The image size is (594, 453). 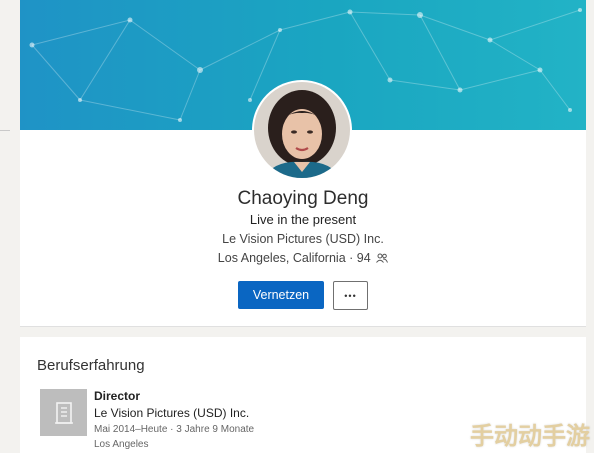 I want to click on avatar, so click(x=302, y=130).